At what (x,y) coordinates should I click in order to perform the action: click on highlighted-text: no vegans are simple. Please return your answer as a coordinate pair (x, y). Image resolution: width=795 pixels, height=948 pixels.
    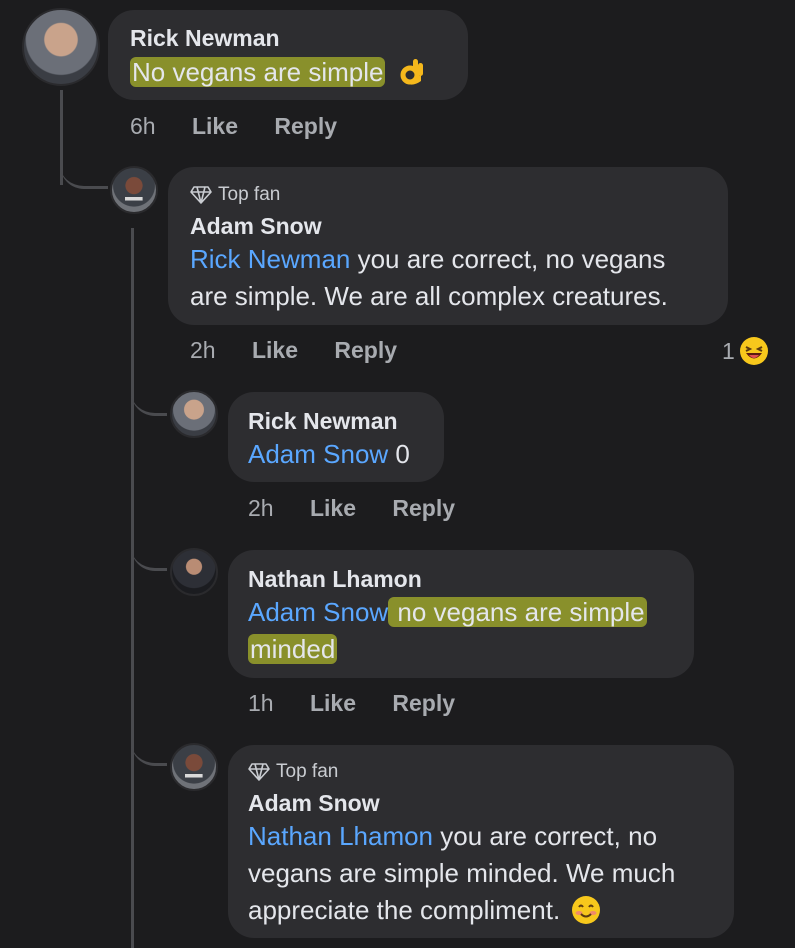
    Looking at the image, I should click on (517, 612).